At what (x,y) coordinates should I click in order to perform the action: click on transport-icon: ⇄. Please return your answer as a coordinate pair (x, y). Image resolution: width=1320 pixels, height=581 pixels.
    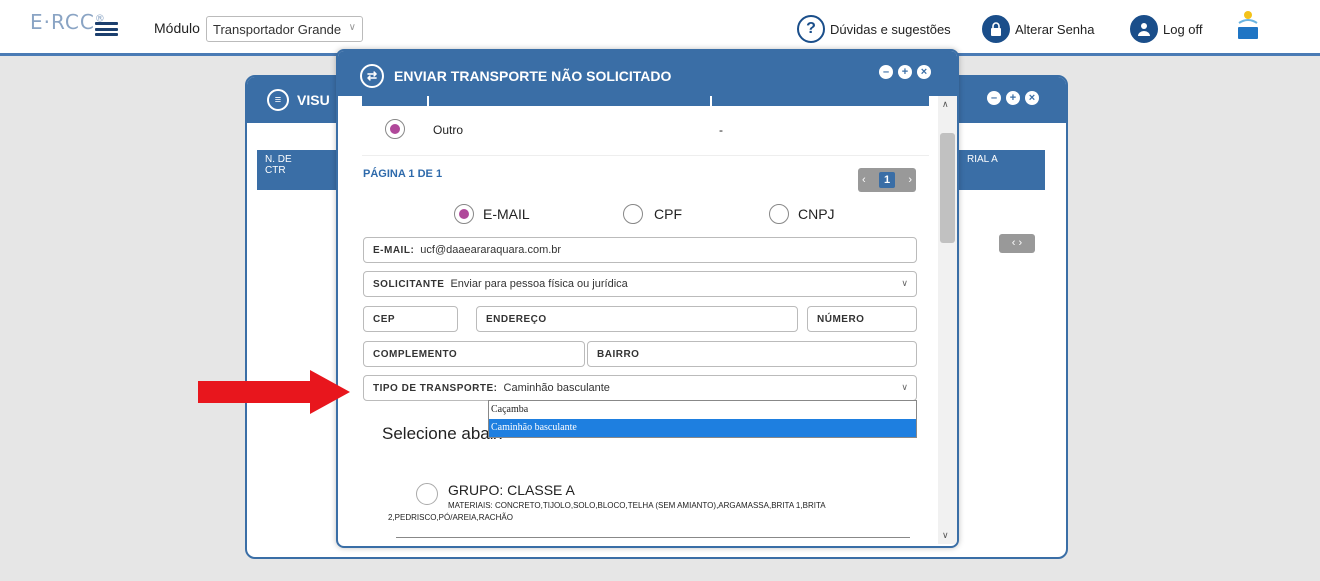
    Looking at the image, I should click on (372, 76).